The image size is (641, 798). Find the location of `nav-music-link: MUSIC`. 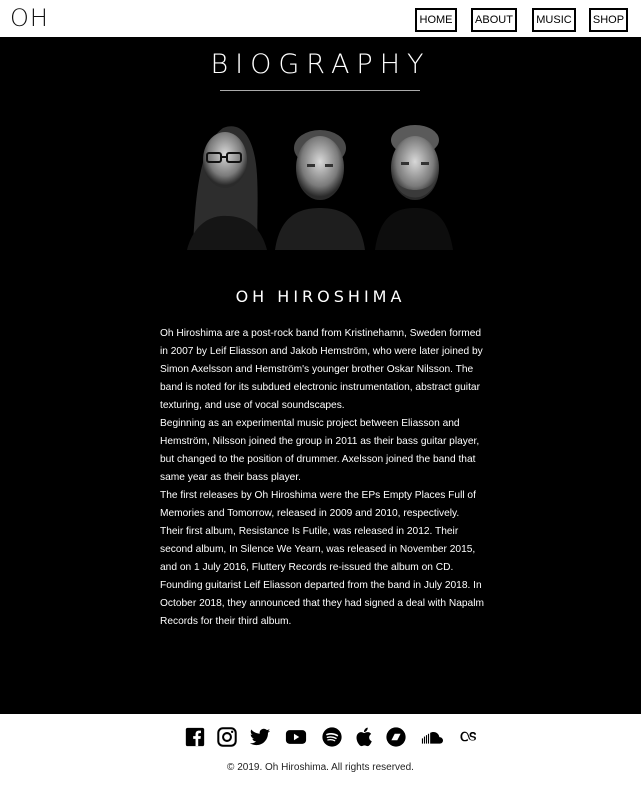

nav-music-link: MUSIC is located at coordinates (554, 20).